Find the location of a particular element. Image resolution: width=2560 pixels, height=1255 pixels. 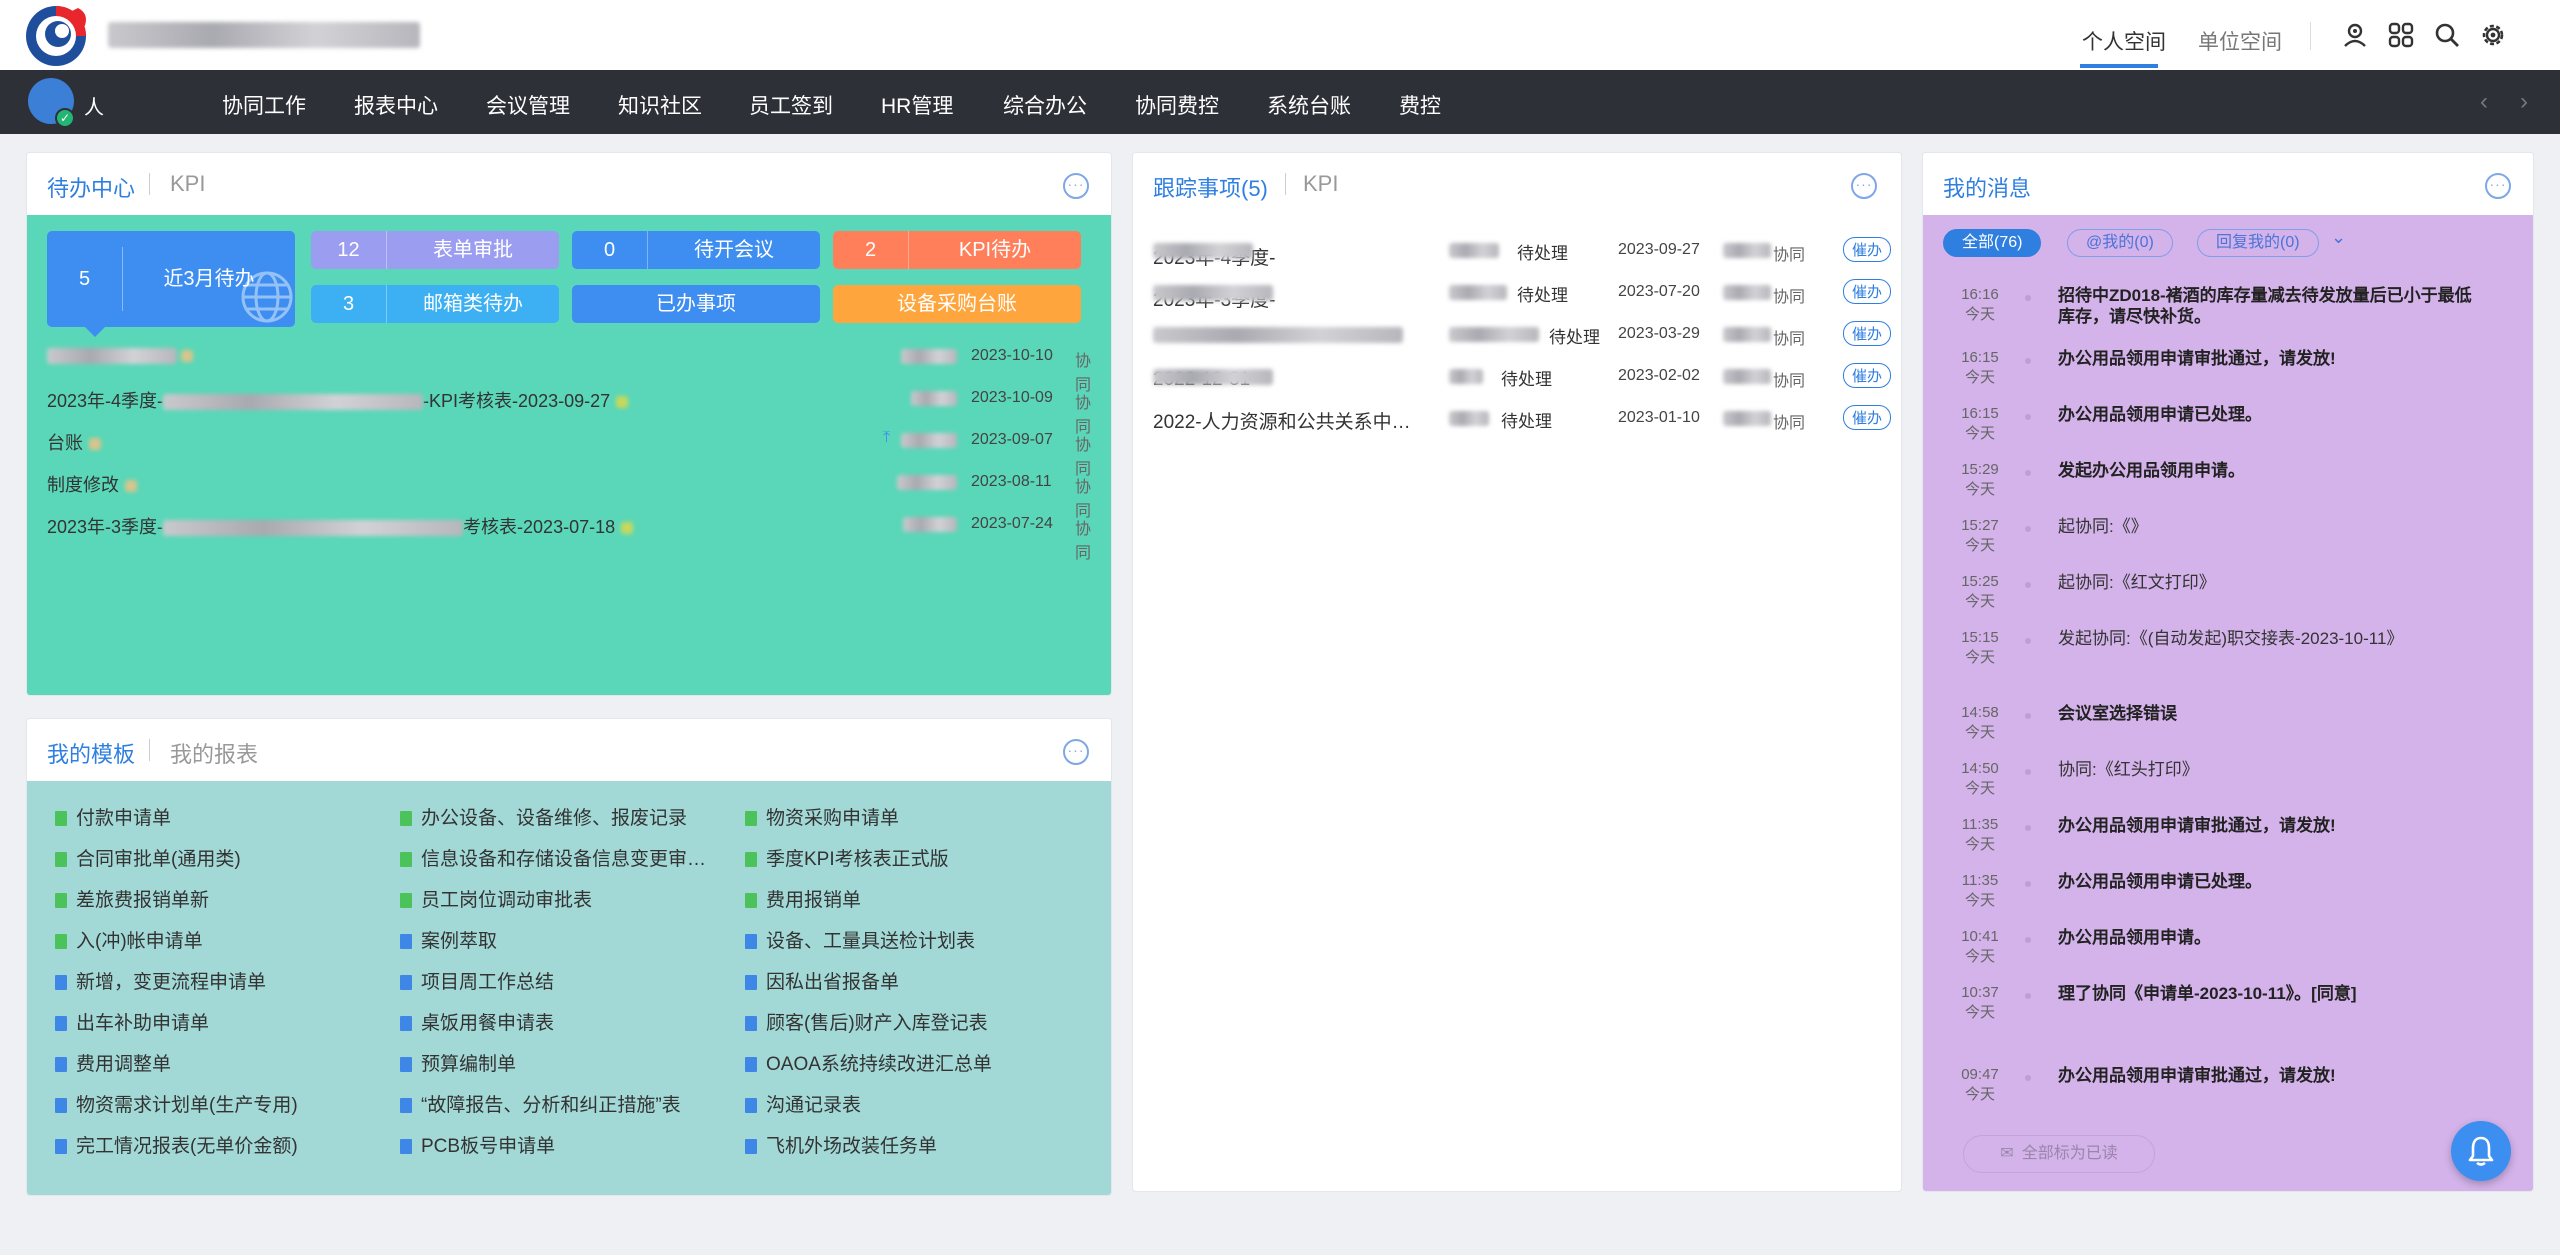

form-approval-tile: 12 表单审批 is located at coordinates (435, 250).